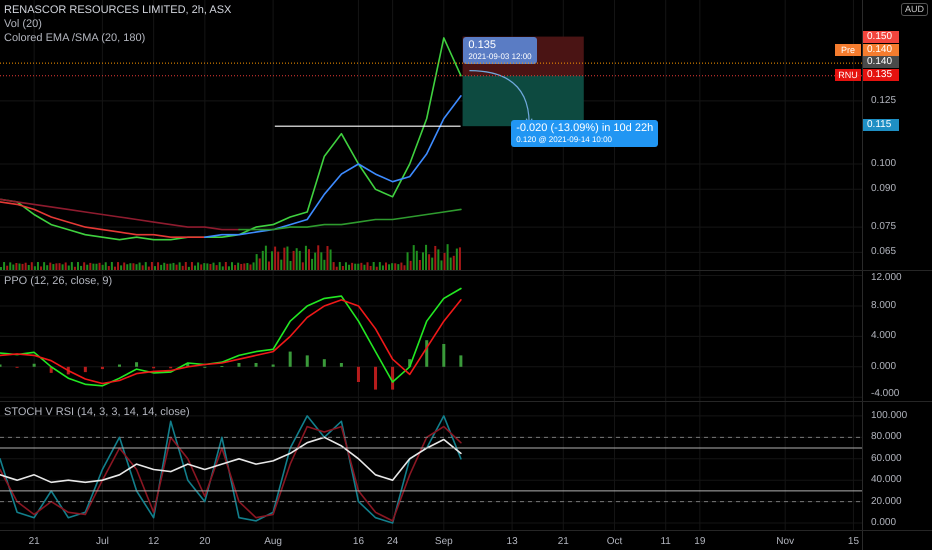 The width and height of the screenshot is (932, 550). What do you see at coordinates (154, 541) in the screenshot?
I see `time-axis-label: 12` at bounding box center [154, 541].